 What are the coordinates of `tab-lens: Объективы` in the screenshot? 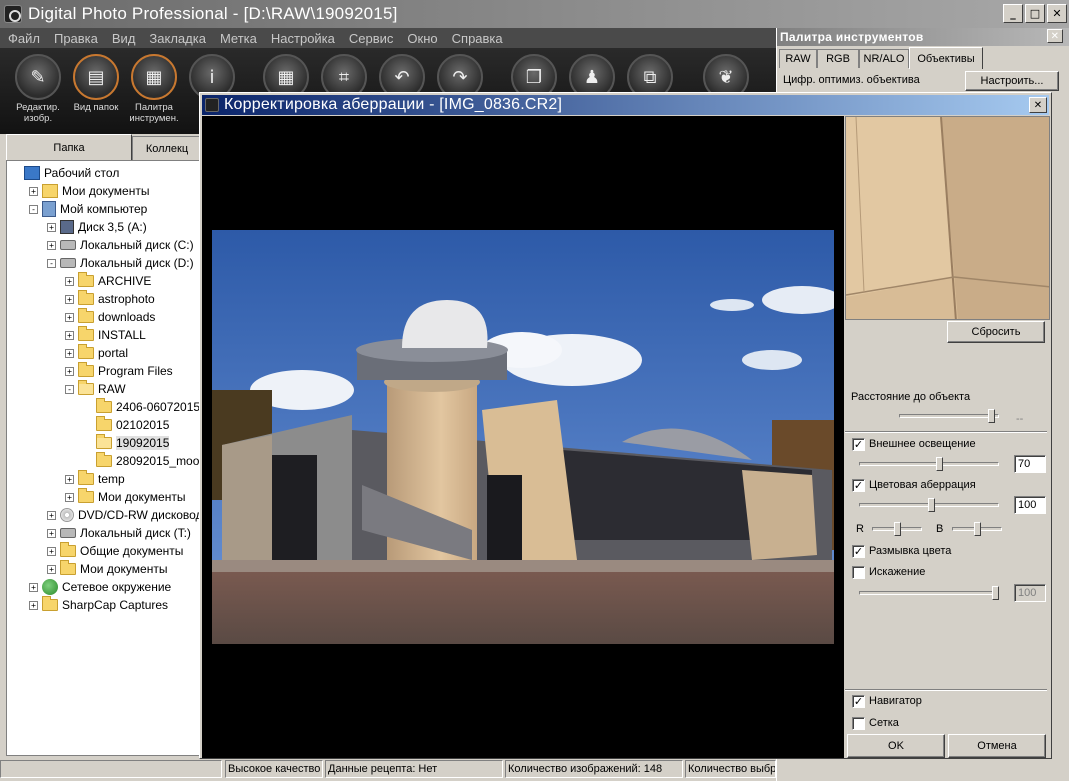 It's located at (946, 58).